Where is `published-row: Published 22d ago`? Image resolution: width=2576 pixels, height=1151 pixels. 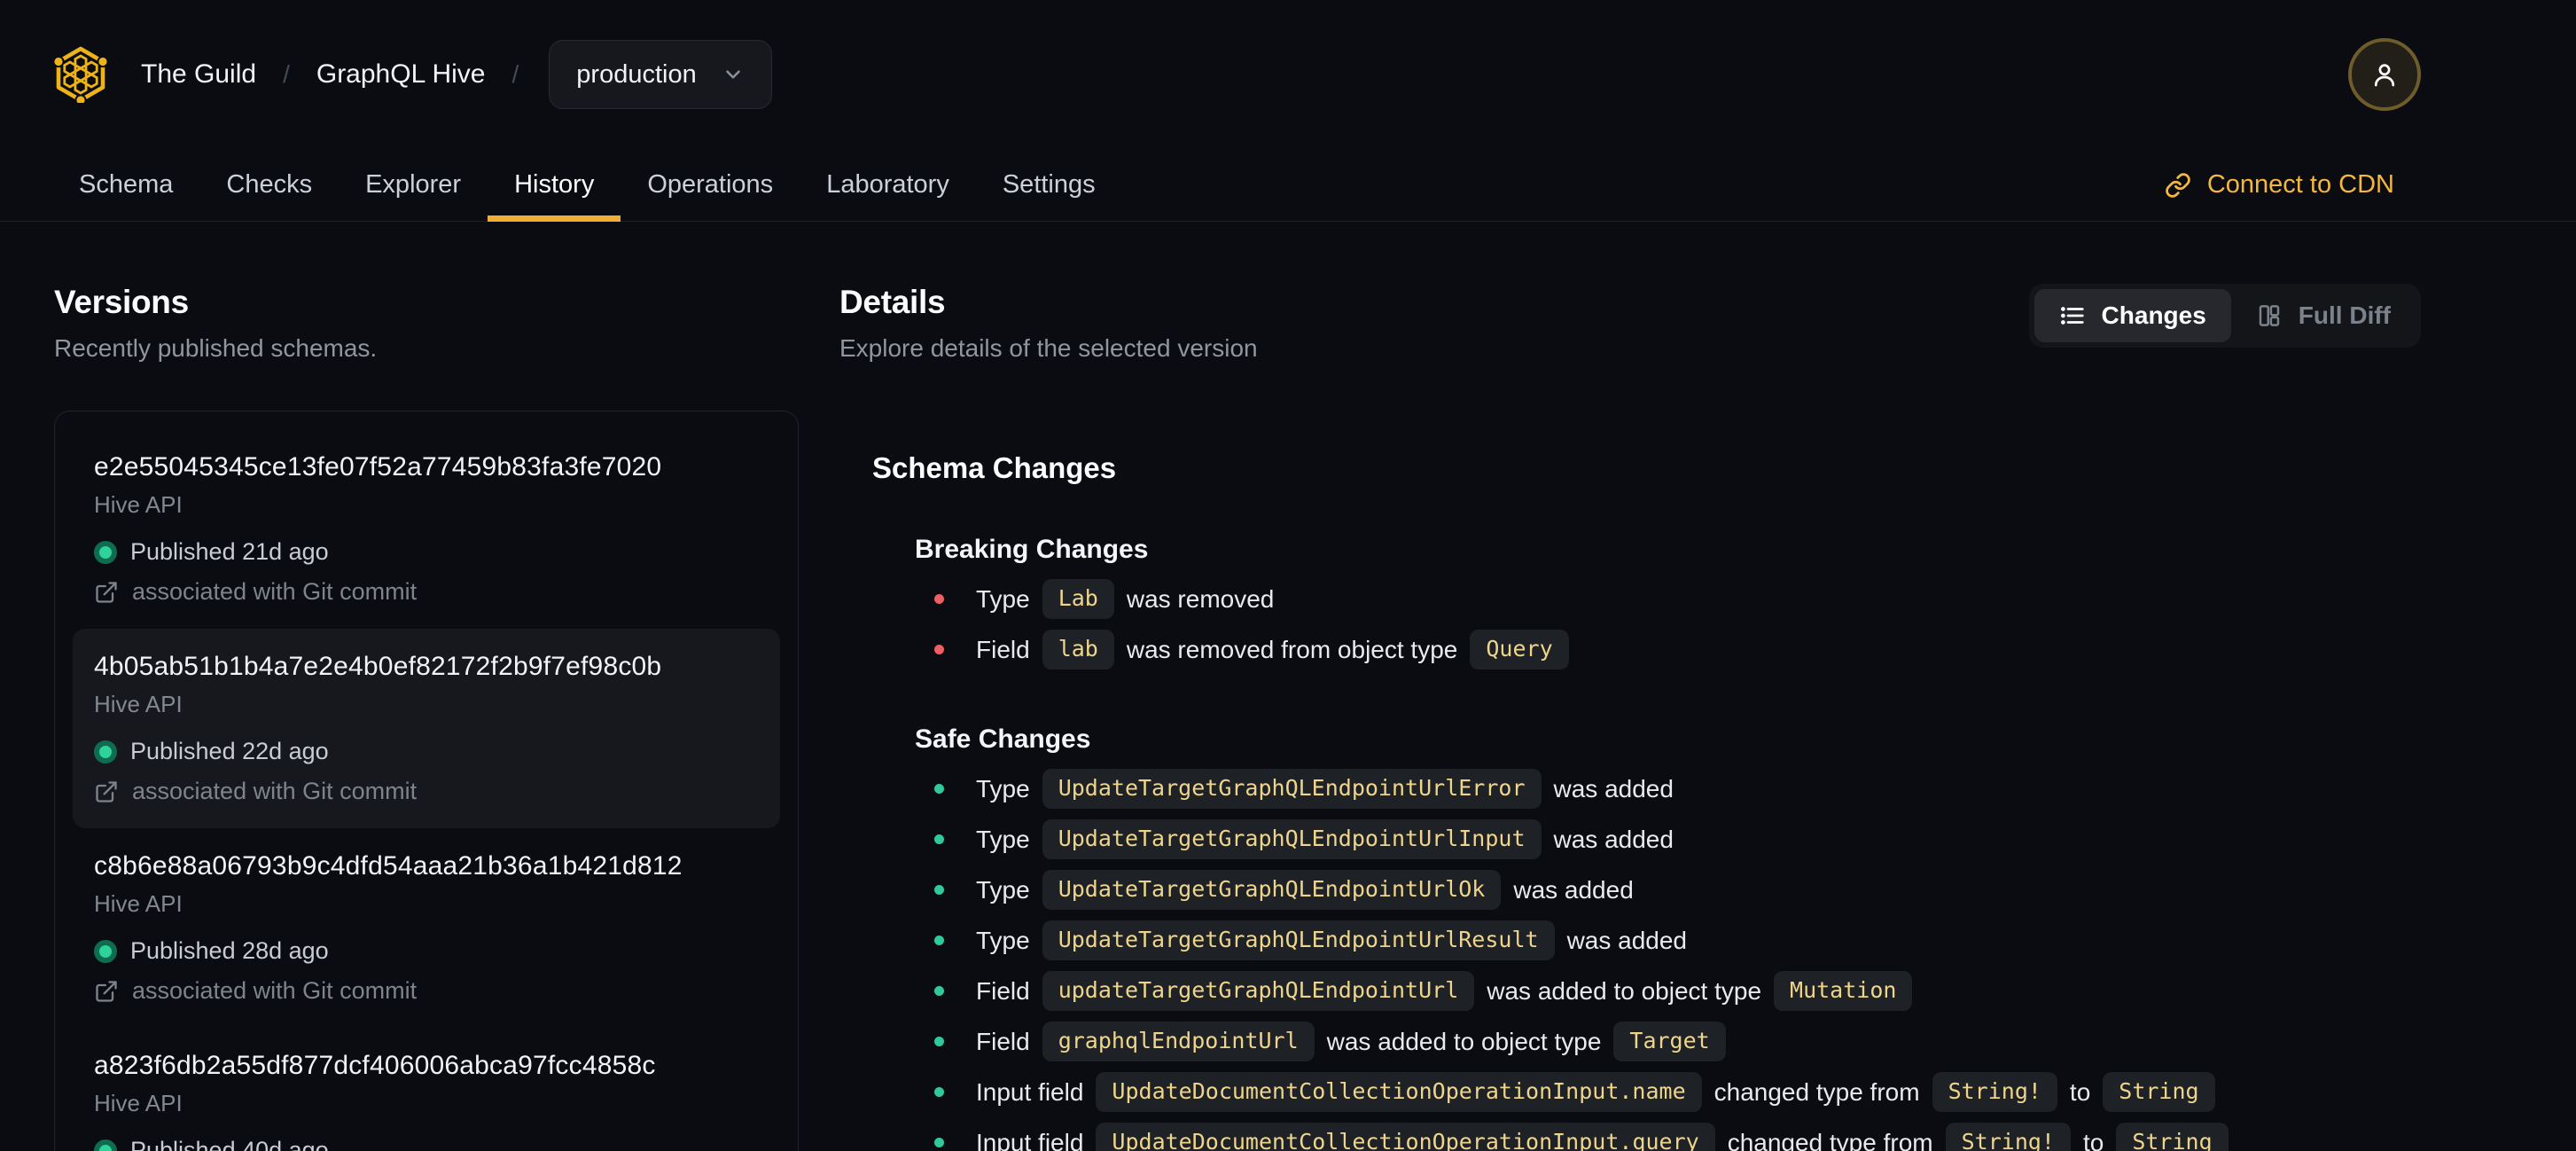 published-row: Published 22d ago is located at coordinates (426, 751).